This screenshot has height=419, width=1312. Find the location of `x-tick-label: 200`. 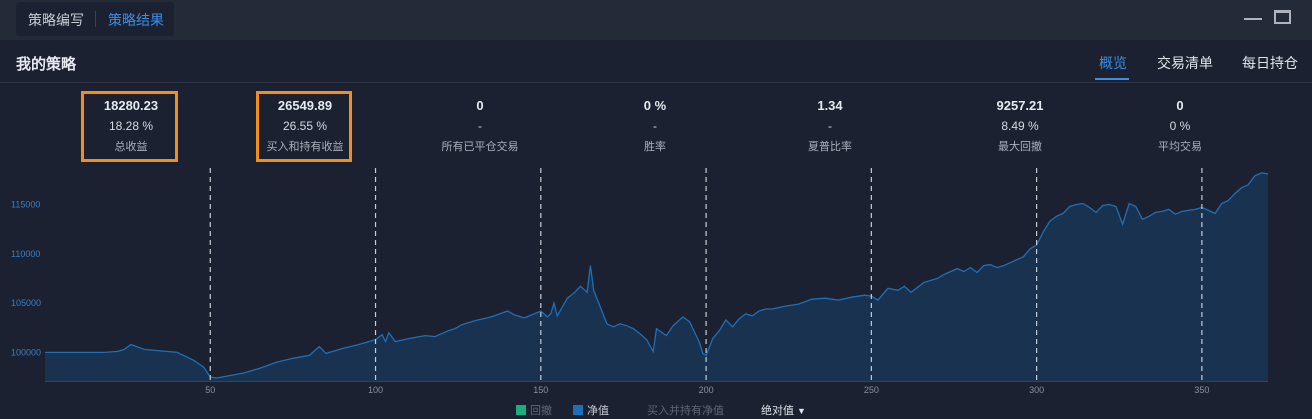

x-tick-label: 200 is located at coordinates (706, 390).